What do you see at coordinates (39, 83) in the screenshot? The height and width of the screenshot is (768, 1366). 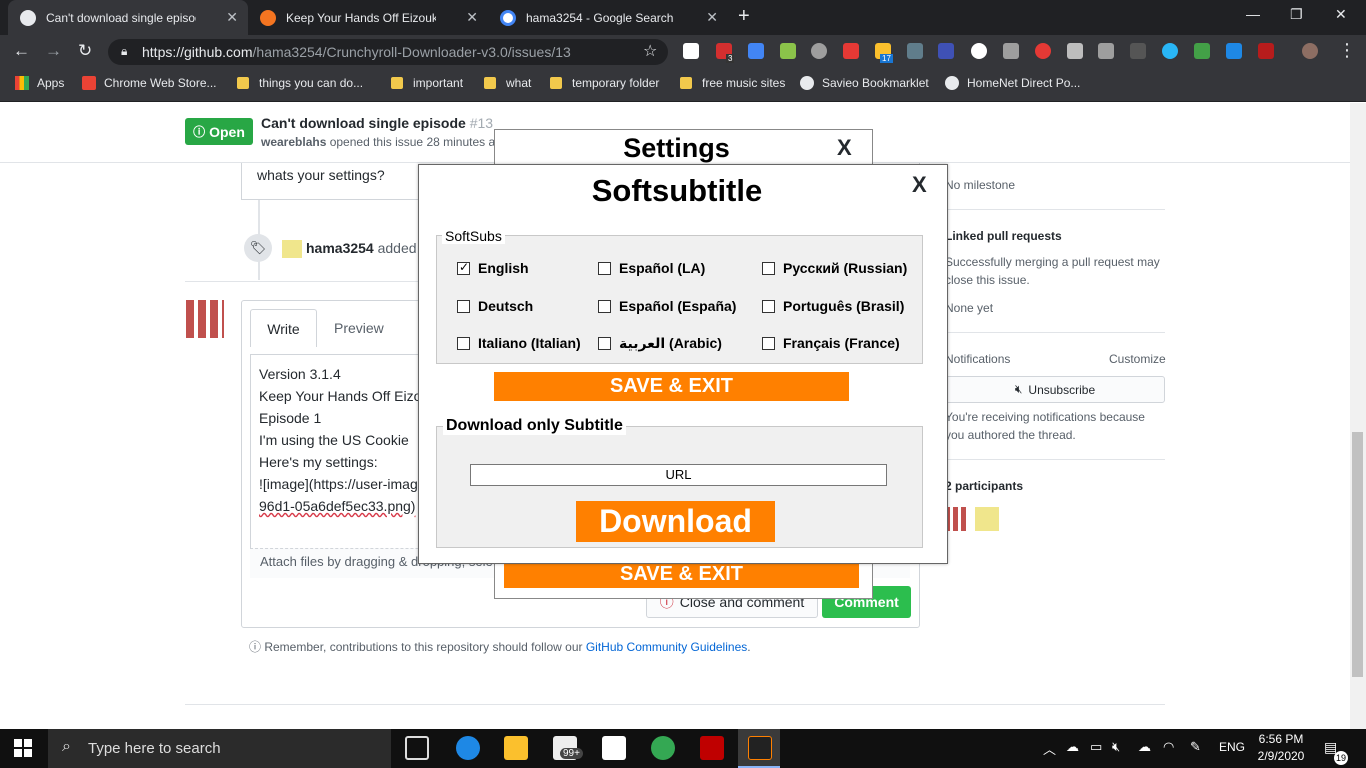 I see `bookmark-apps: Apps` at bounding box center [39, 83].